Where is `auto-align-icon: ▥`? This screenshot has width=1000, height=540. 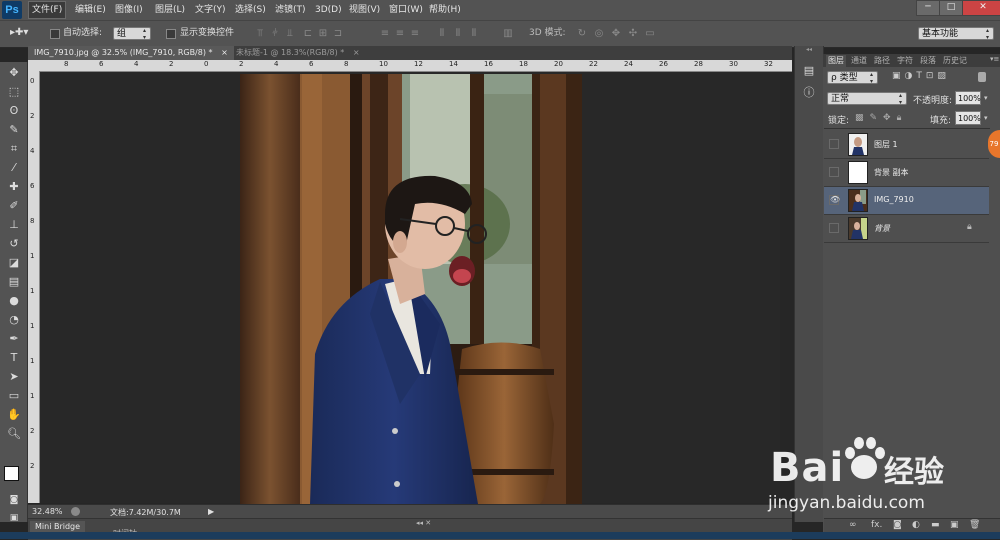 auto-align-icon: ▥ is located at coordinates (508, 34).